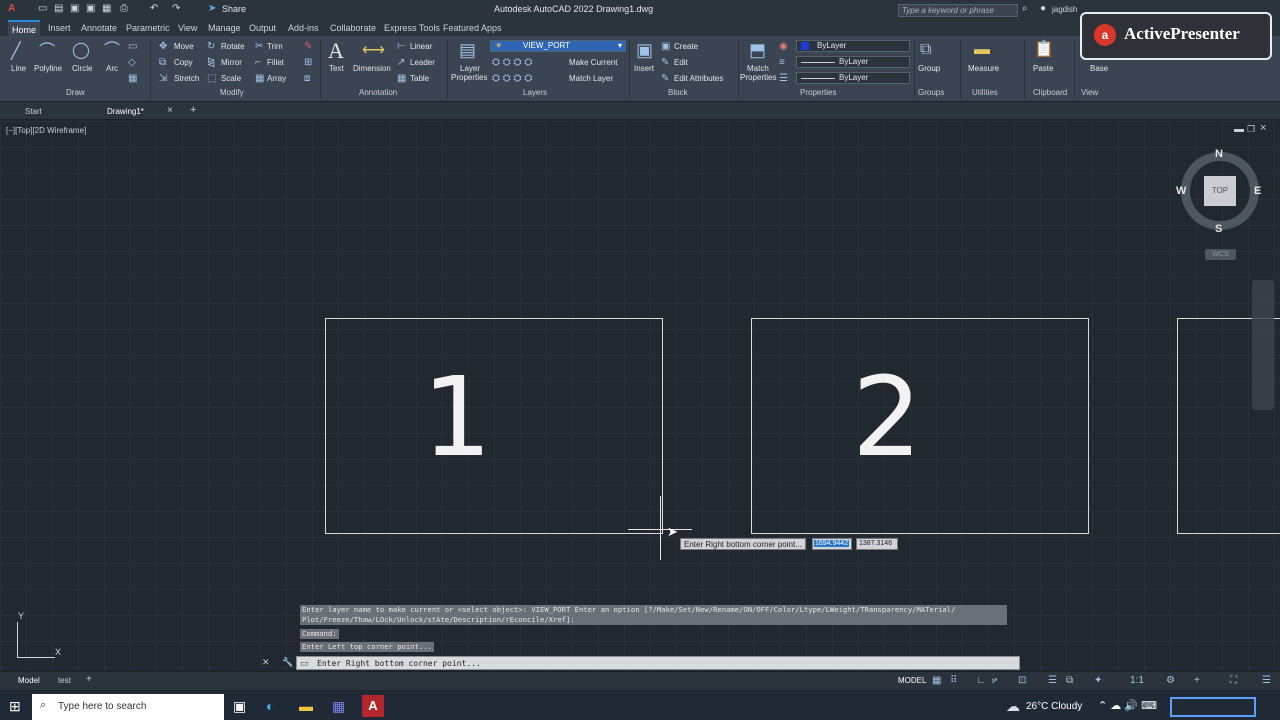  I want to click on autocad-taskbar-icon: A, so click(373, 706).